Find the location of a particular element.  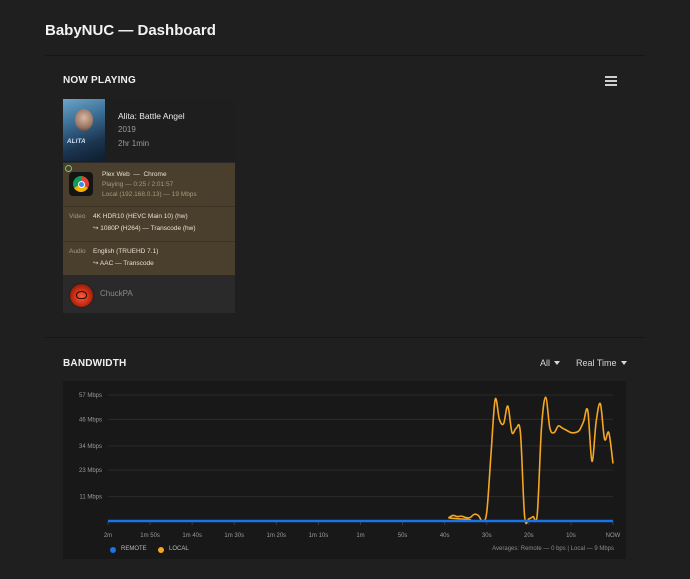

bandwidth-title: BANDWIDTH is located at coordinates (95, 363).